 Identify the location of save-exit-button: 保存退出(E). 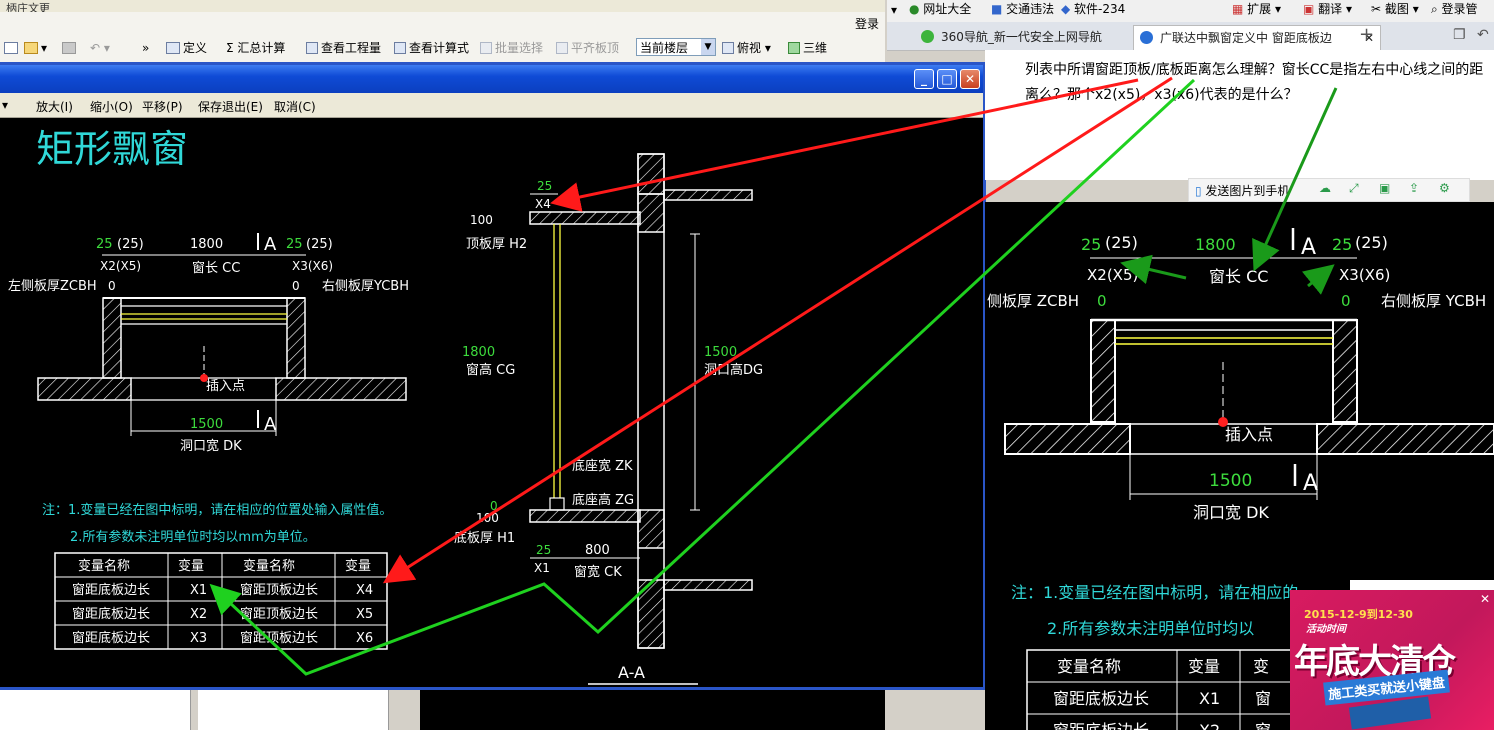
(230, 106).